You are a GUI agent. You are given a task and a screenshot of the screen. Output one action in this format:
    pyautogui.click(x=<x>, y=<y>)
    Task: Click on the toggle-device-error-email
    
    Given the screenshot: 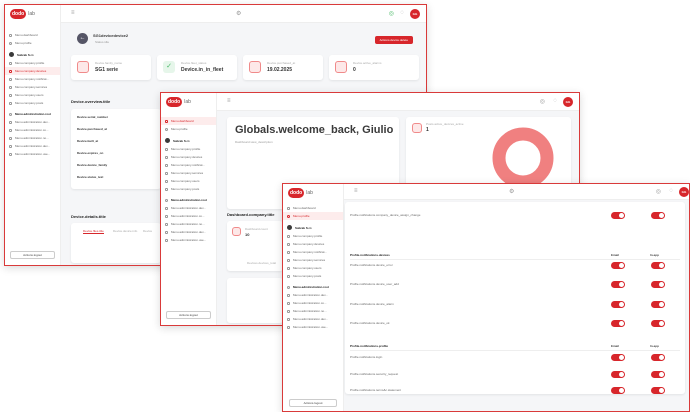 What is the action you would take?
    pyautogui.click(x=618, y=265)
    